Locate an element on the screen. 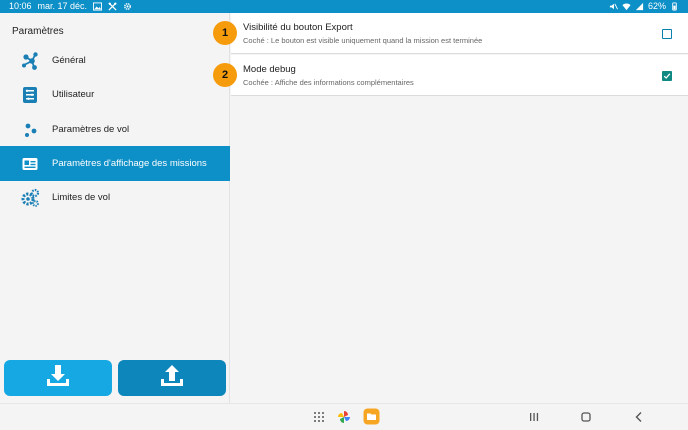 The image size is (688, 430). user-card-icon is located at coordinates (30, 95).